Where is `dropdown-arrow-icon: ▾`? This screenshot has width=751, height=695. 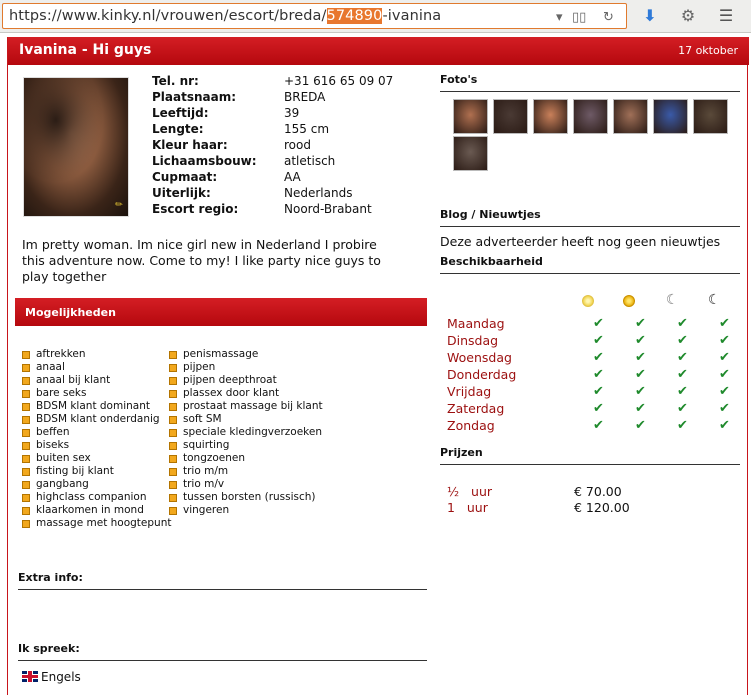 dropdown-arrow-icon: ▾ is located at coordinates (559, 17).